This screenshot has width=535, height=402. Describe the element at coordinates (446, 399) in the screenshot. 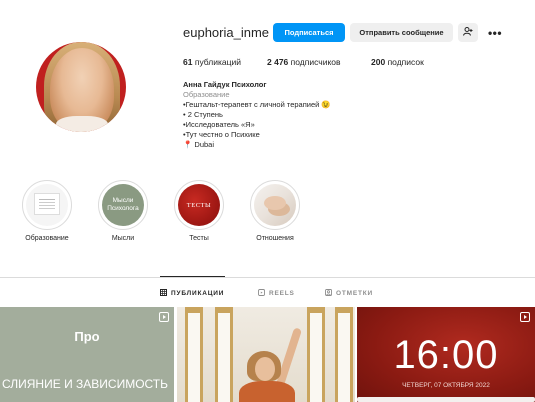

I see `post-notification-bar` at that location.